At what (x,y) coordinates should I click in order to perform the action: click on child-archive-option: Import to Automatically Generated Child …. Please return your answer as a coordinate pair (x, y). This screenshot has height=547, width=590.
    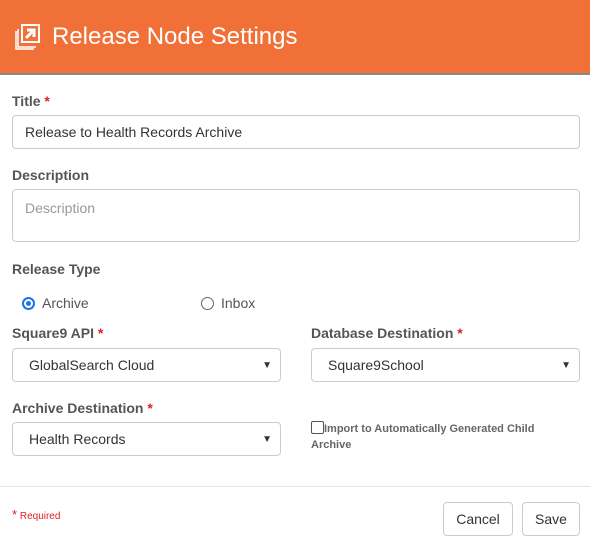
    Looking at the image, I should click on (431, 437).